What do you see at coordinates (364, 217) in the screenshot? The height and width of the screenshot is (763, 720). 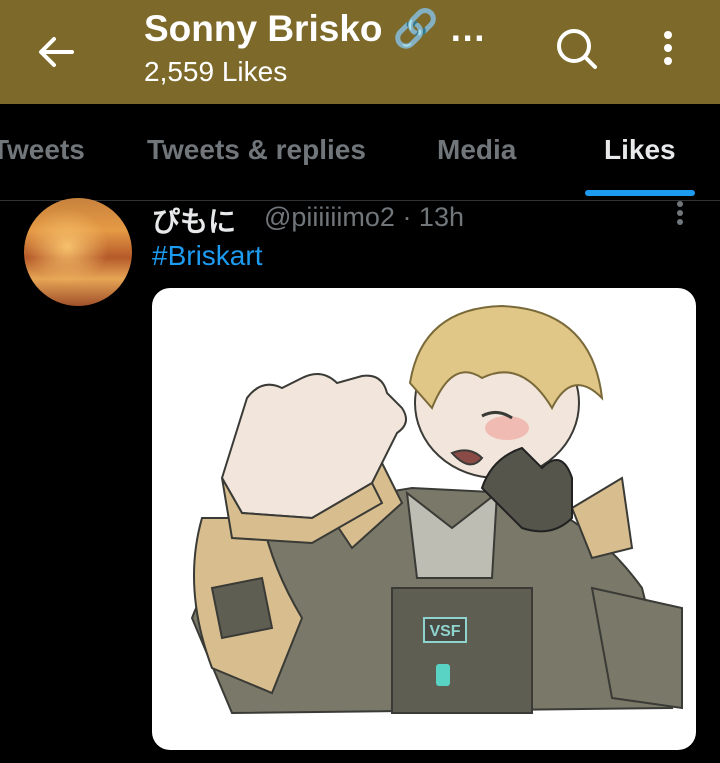 I see `tweet-handle-time: @piiiiiimo2 · 13h` at bounding box center [364, 217].